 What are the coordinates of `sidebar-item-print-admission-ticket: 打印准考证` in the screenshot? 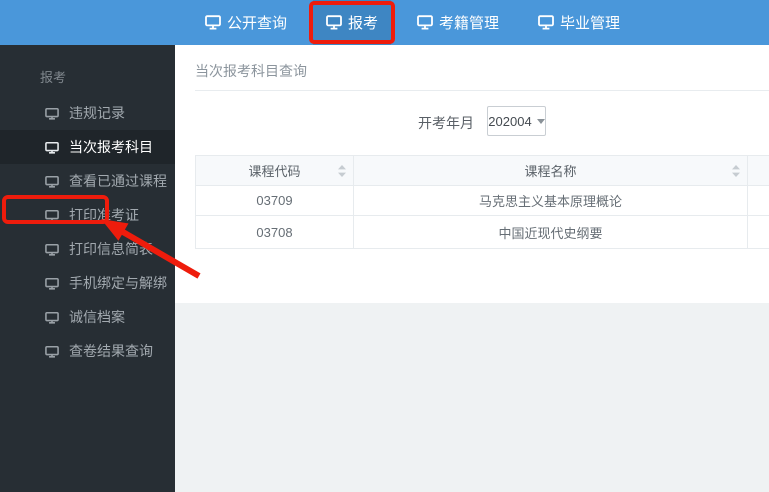 It's located at (87, 215).